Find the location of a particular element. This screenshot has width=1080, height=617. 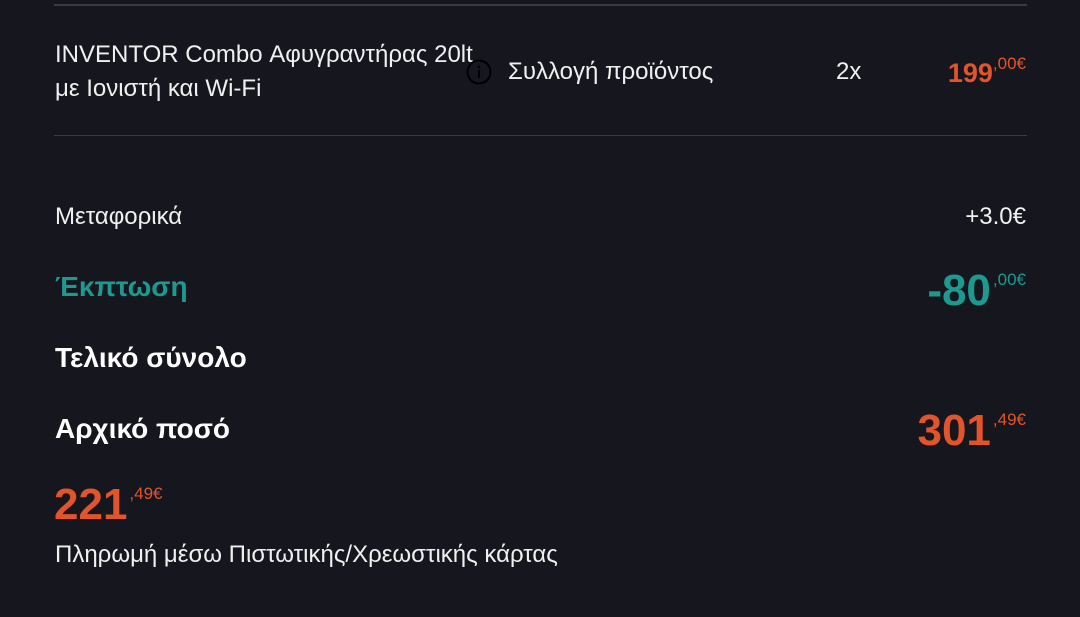

discount-amount: -80,00€ is located at coordinates (976, 291).